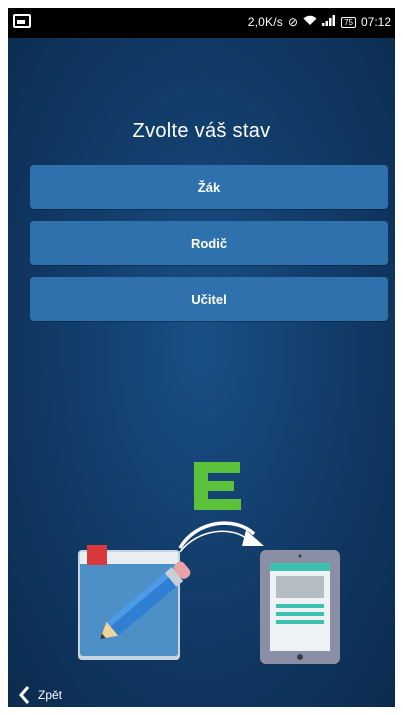 The height and width of the screenshot is (715, 403). Describe the element at coordinates (375, 22) in the screenshot. I see `clock: 07:12` at that location.